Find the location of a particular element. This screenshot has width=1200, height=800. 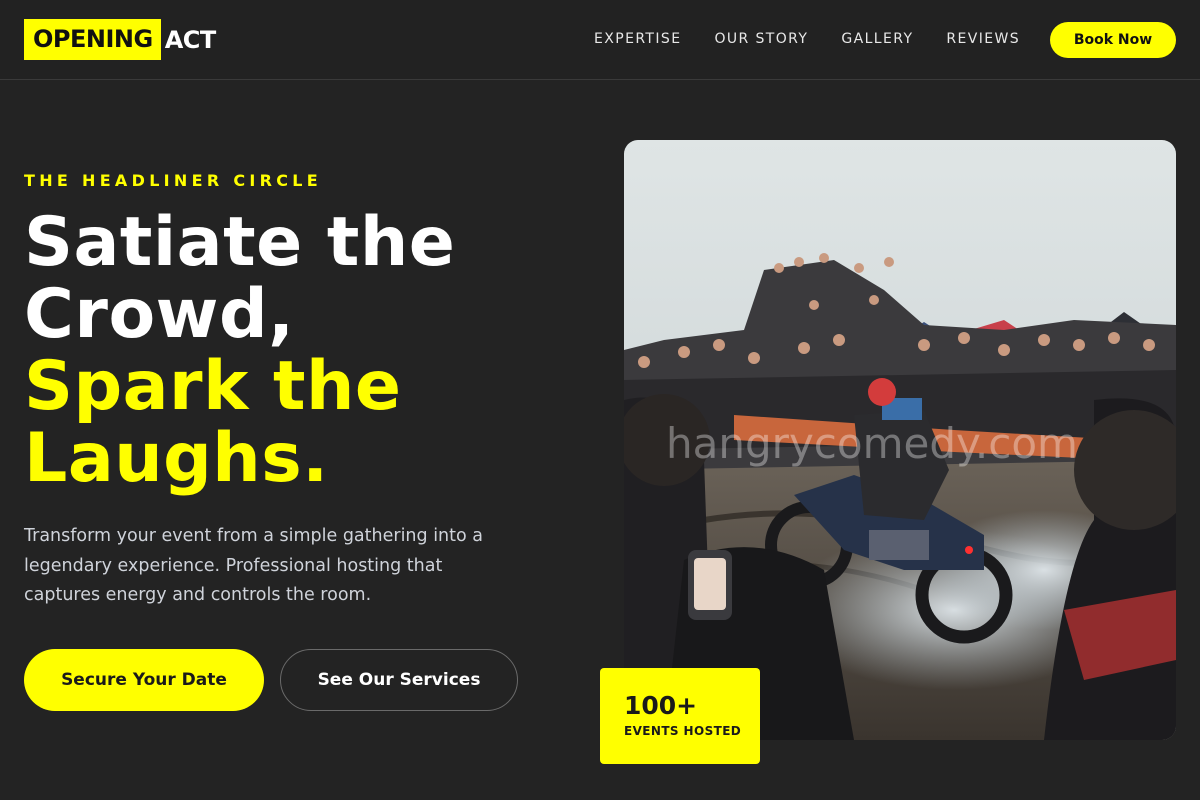

logo-text: ACT is located at coordinates (190, 39).